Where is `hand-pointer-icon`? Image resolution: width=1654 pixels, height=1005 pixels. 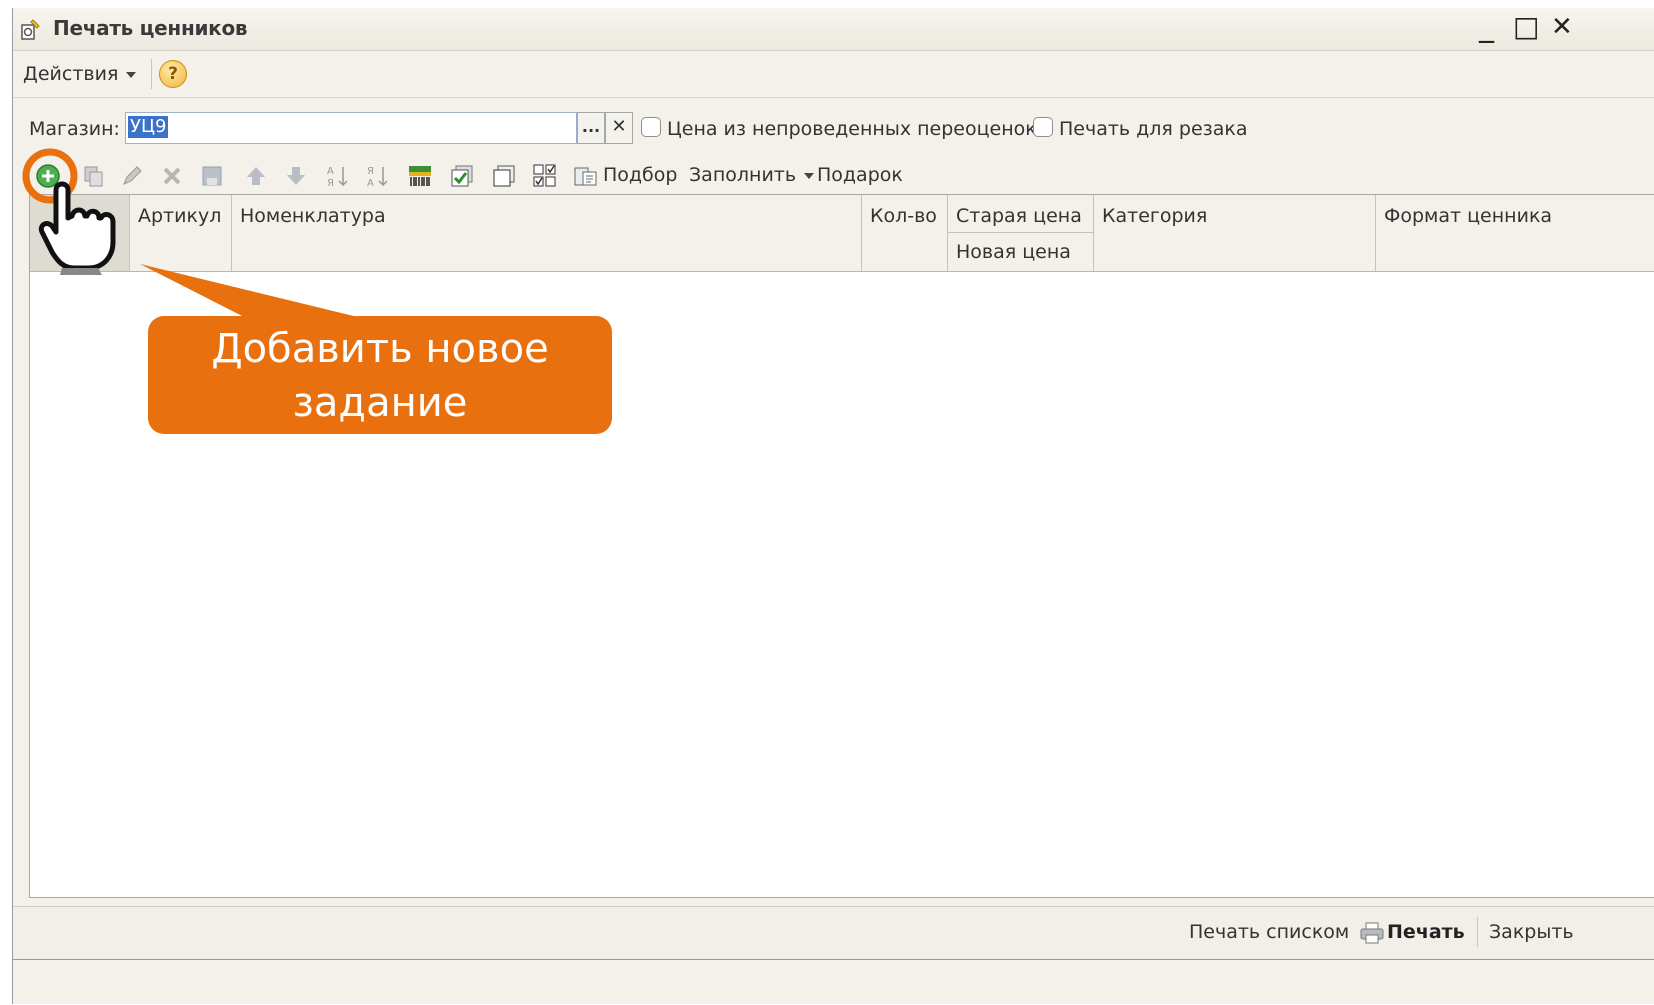 hand-pointer-icon is located at coordinates (77, 228).